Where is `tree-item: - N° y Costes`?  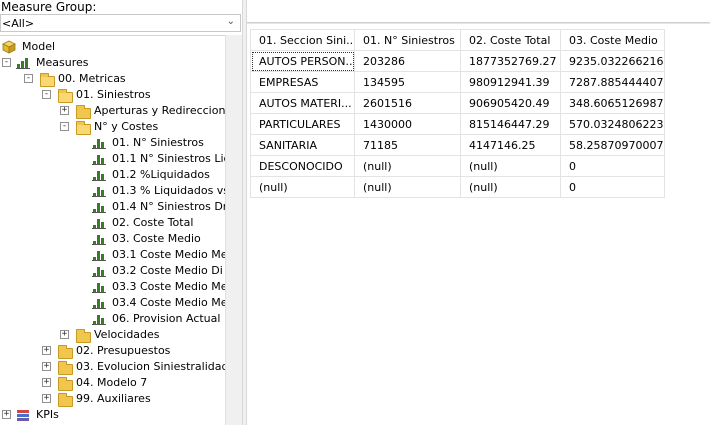 tree-item: - N° y Costes is located at coordinates (112, 127).